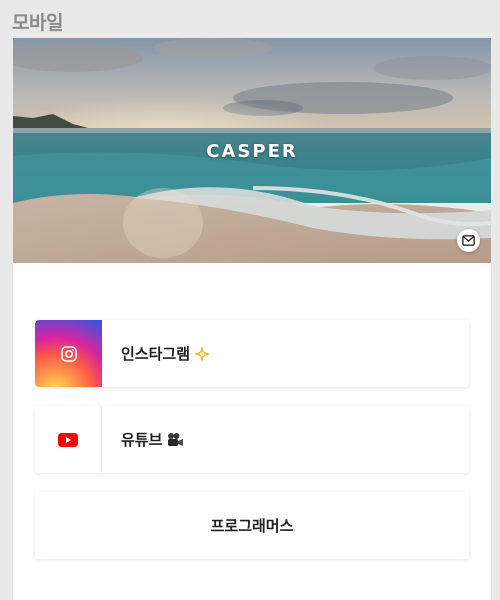 The height and width of the screenshot is (600, 500). What do you see at coordinates (252, 439) in the screenshot?
I see `link-youtube: 유튜브` at bounding box center [252, 439].